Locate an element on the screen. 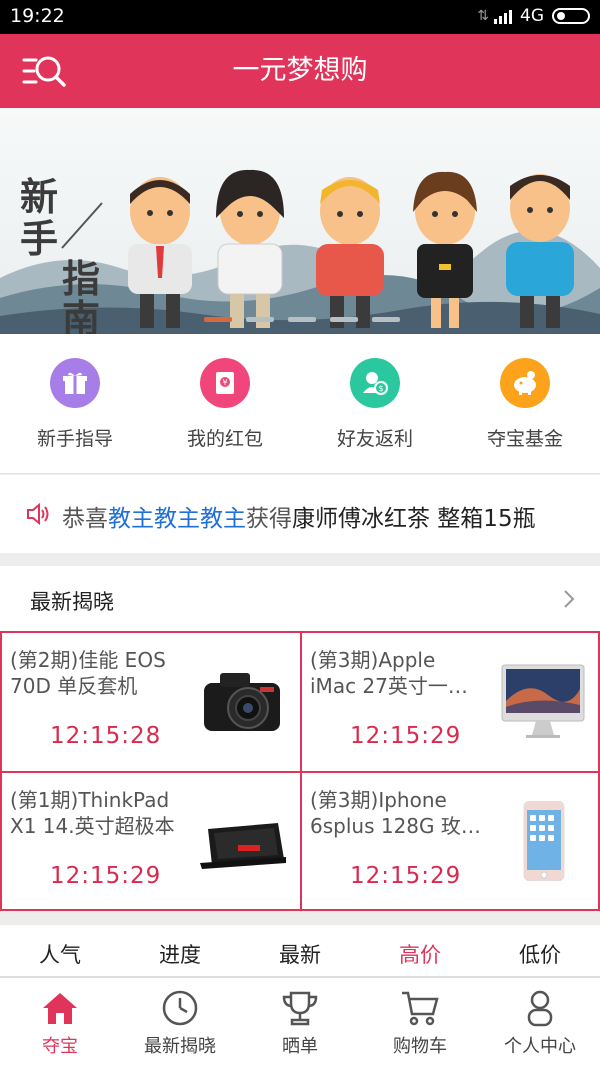 This screenshot has width=600, height=1067. quick-nav-label: 我的红包 is located at coordinates (224, 439).